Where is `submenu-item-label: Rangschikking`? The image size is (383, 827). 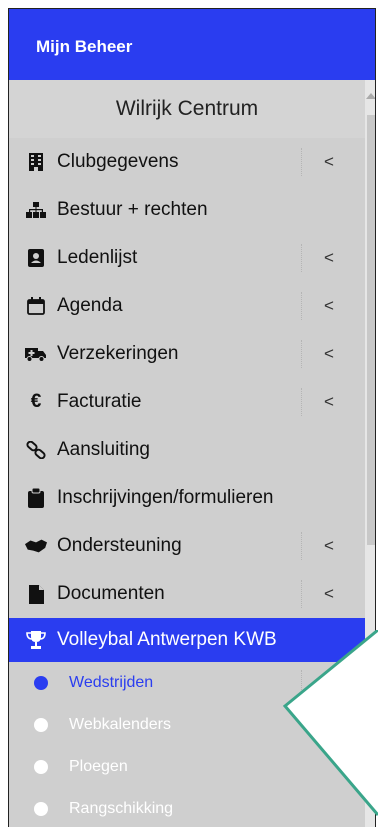 submenu-item-label: Rangschikking is located at coordinates (121, 808).